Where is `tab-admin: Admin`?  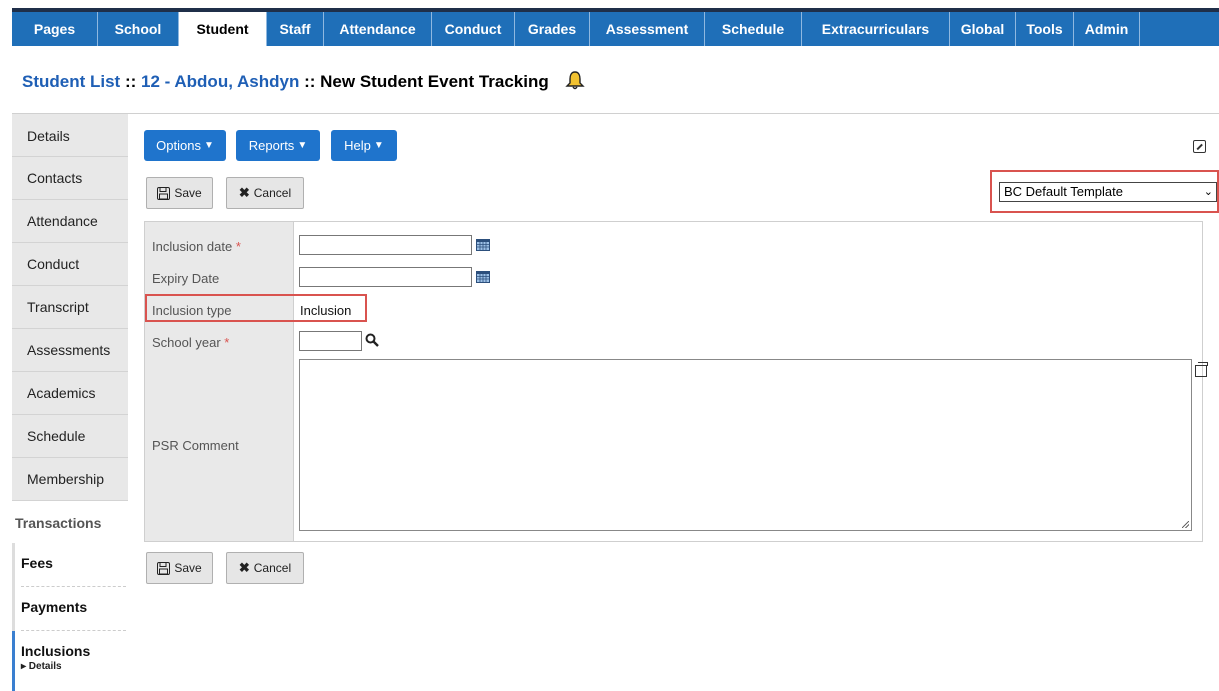
tab-admin: Admin is located at coordinates (1107, 29).